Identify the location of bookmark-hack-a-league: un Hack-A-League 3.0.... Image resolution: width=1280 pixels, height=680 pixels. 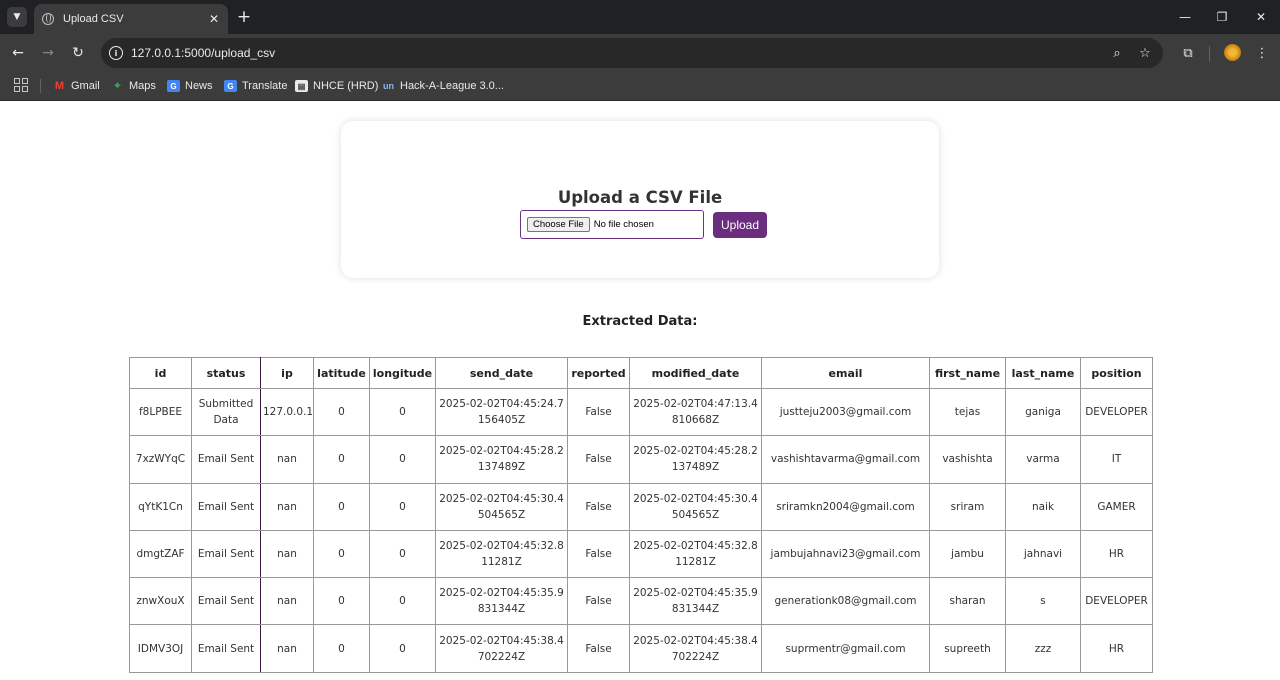
(443, 86).